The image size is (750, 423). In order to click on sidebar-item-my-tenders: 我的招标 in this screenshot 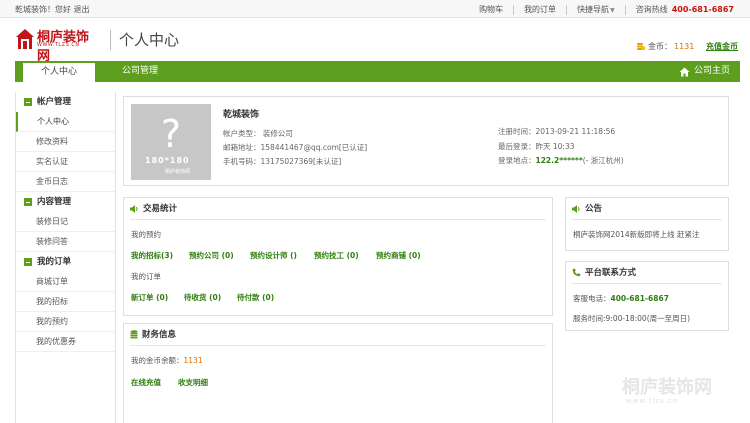, I will do `click(65, 302)`.